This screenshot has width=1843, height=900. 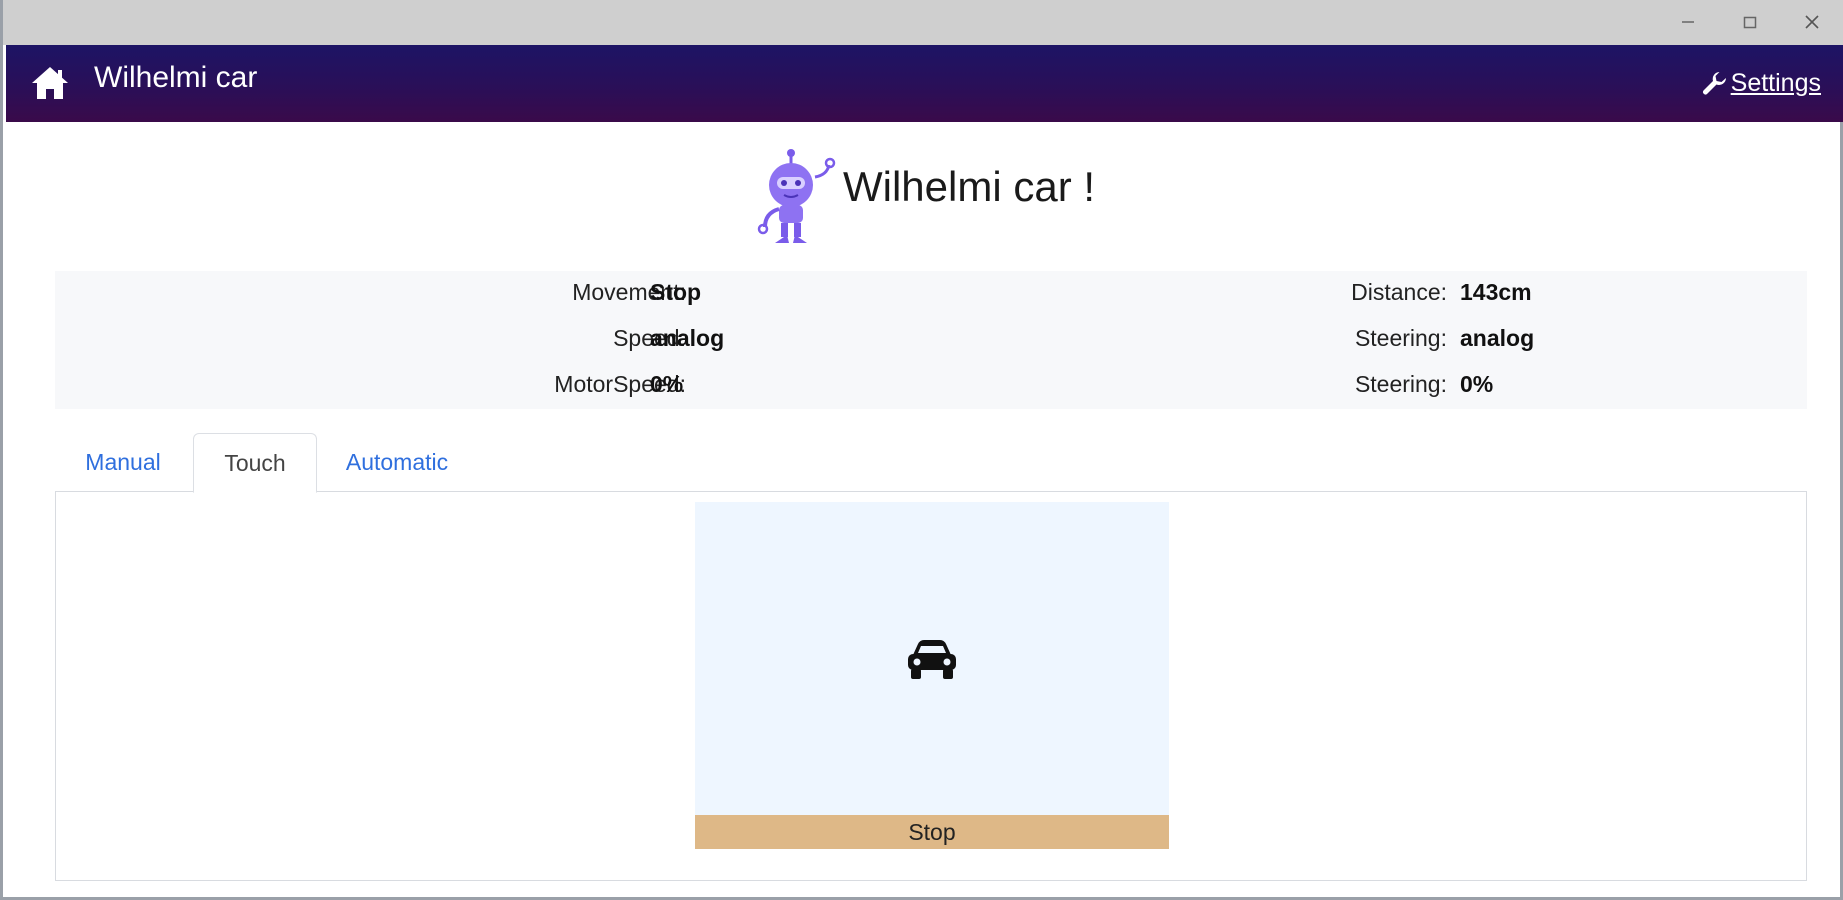 I want to click on page-title: Wilhelmi car !, so click(x=969, y=186).